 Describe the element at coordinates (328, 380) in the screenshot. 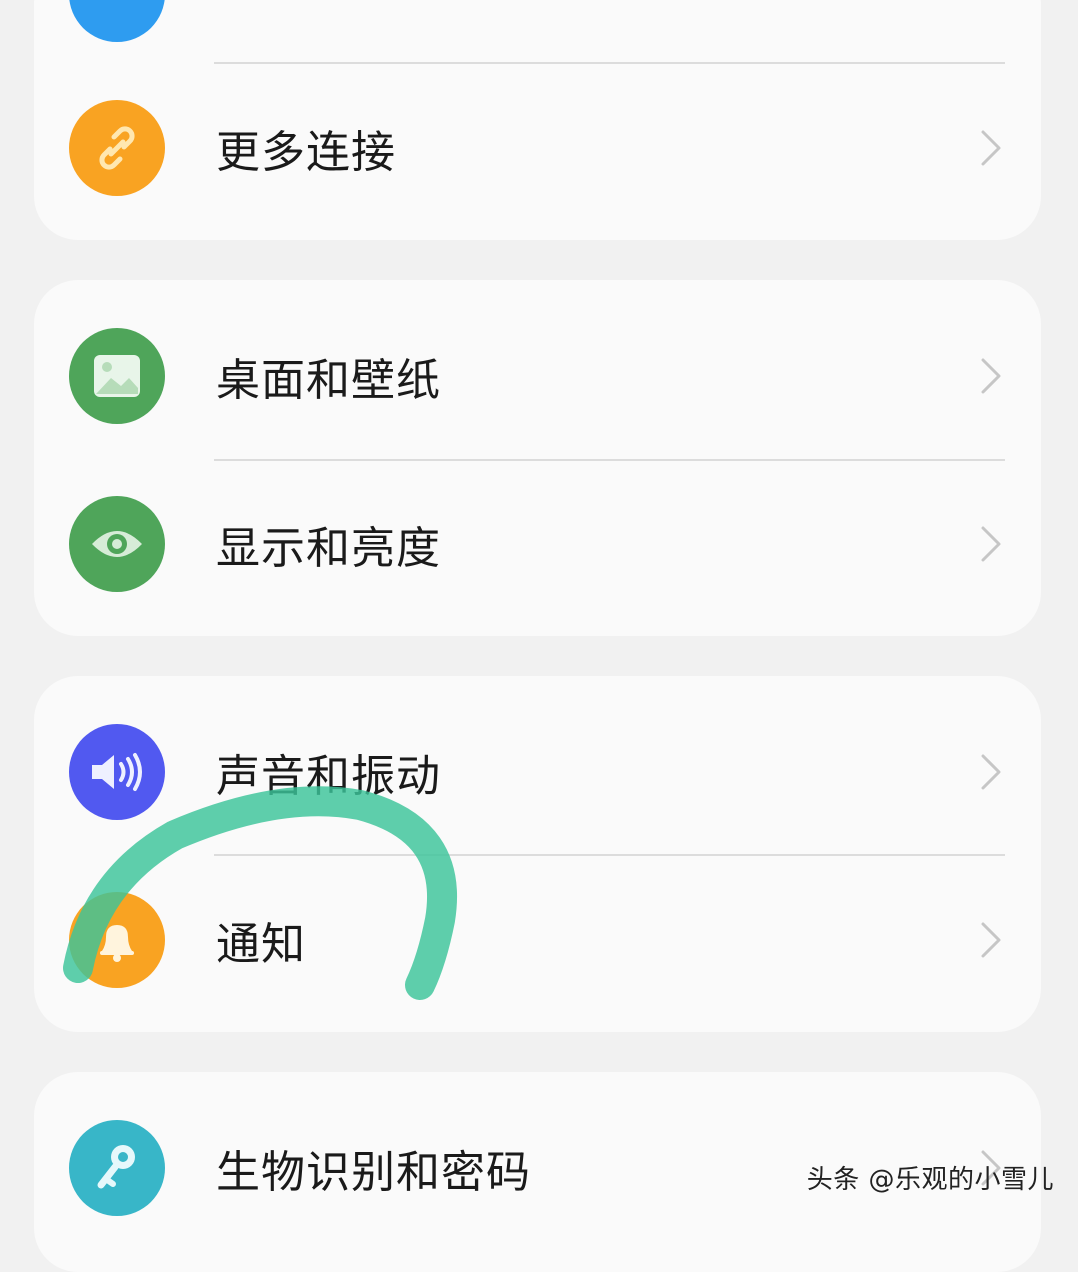

I see `desktop-wallpaper-label: 桌面和壁纸` at that location.